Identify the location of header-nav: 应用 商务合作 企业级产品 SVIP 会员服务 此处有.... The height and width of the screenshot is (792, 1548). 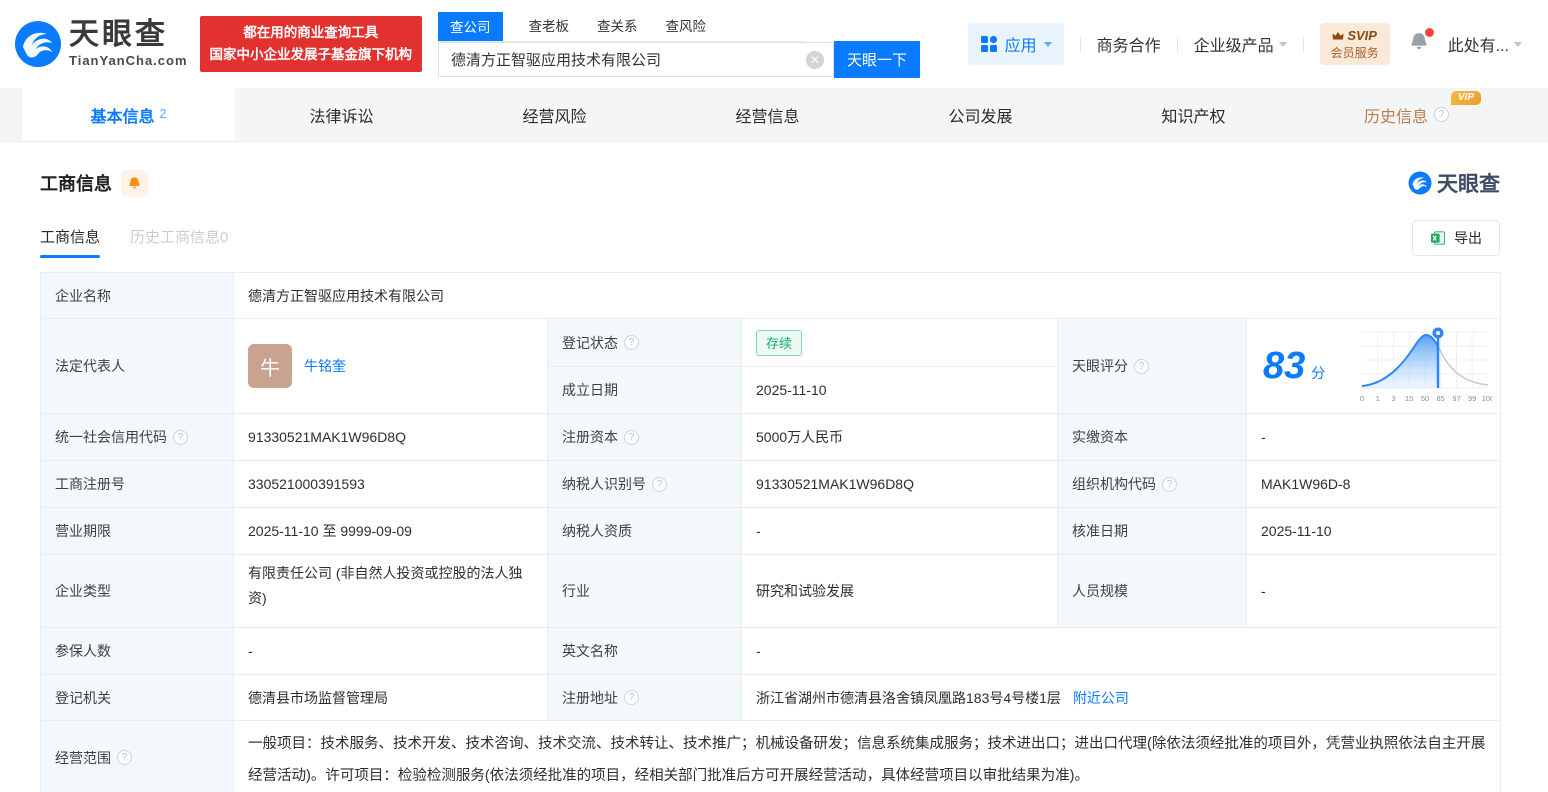
(1244, 44).